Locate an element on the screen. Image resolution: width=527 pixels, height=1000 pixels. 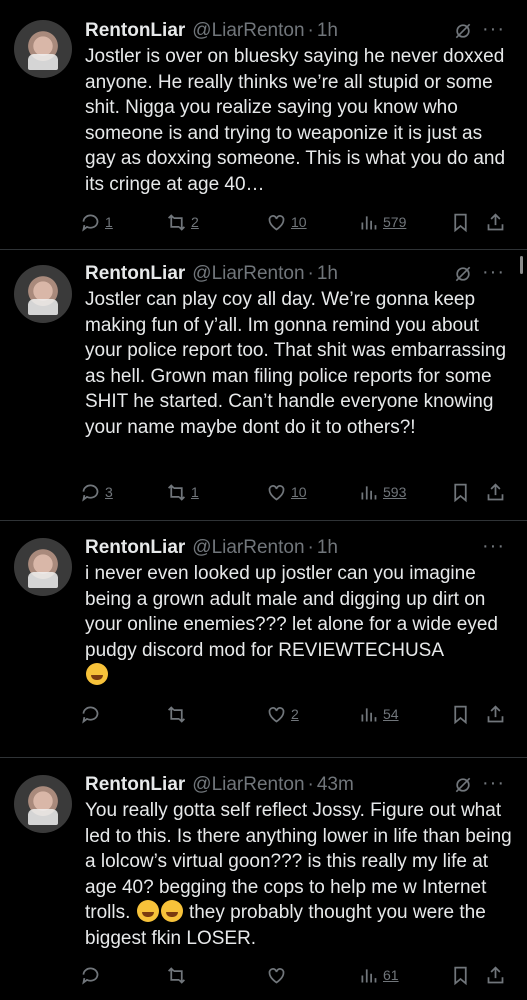
tweet-header: RentonLiar @LiarRenton · 43m ··· is located at coordinates (295, 784).